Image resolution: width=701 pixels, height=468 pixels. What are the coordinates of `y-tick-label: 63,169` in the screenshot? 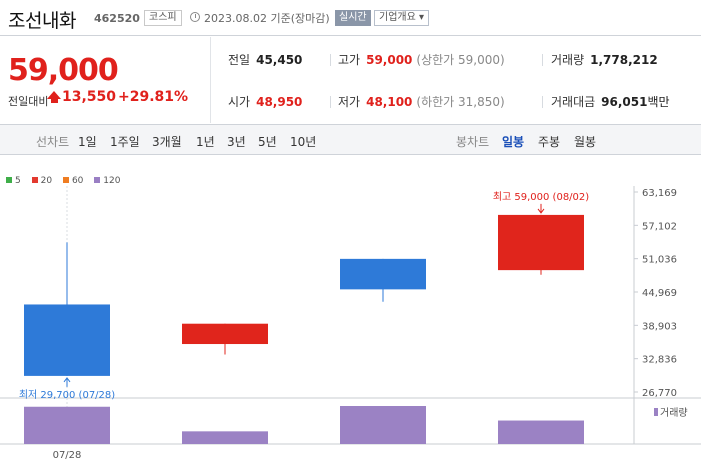 It's located at (659, 193).